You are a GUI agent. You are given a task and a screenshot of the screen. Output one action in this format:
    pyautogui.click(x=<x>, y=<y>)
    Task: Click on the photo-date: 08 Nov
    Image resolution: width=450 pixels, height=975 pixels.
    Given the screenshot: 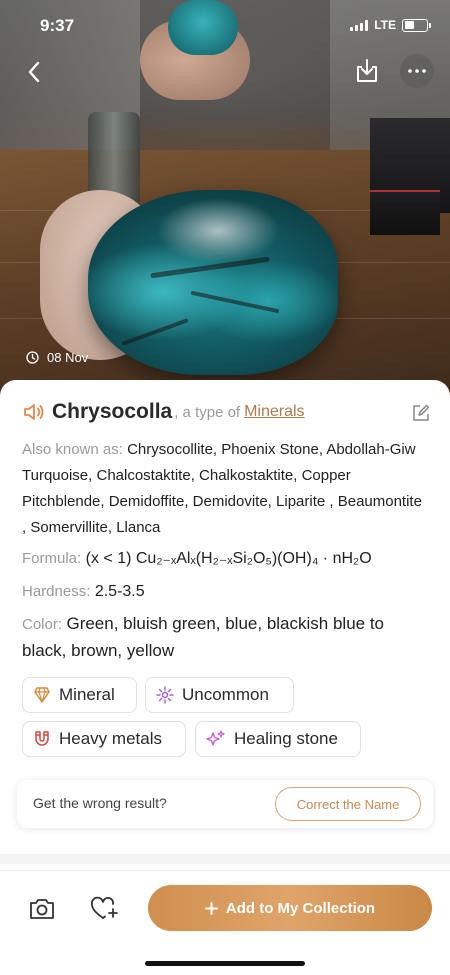 What is the action you would take?
    pyautogui.click(x=57, y=357)
    